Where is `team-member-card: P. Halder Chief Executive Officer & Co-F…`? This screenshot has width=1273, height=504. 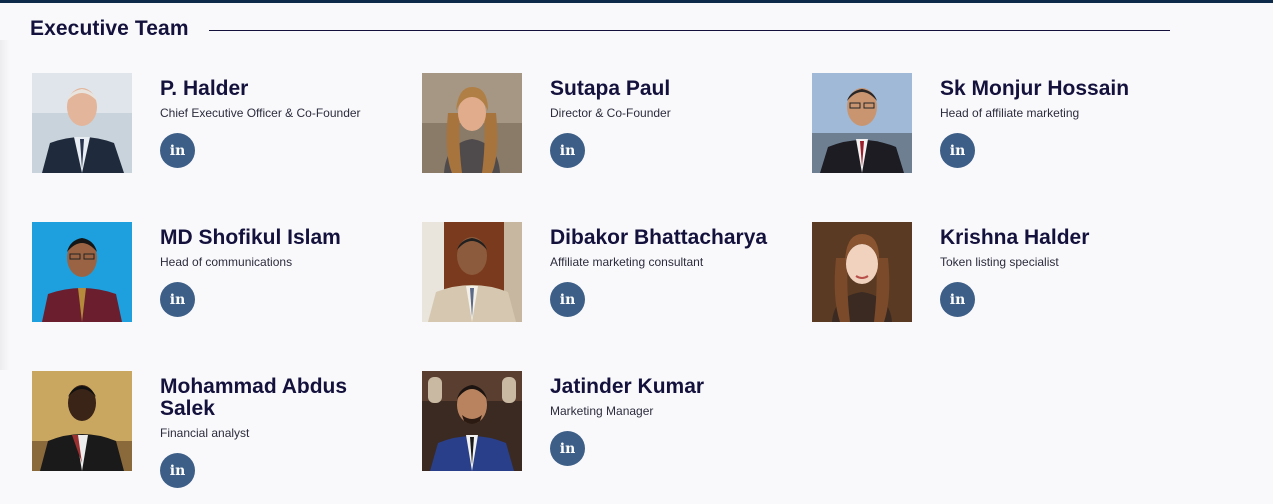
team-member-card: P. Halder Chief Executive Officer & Co-F… is located at coordinates (217, 138).